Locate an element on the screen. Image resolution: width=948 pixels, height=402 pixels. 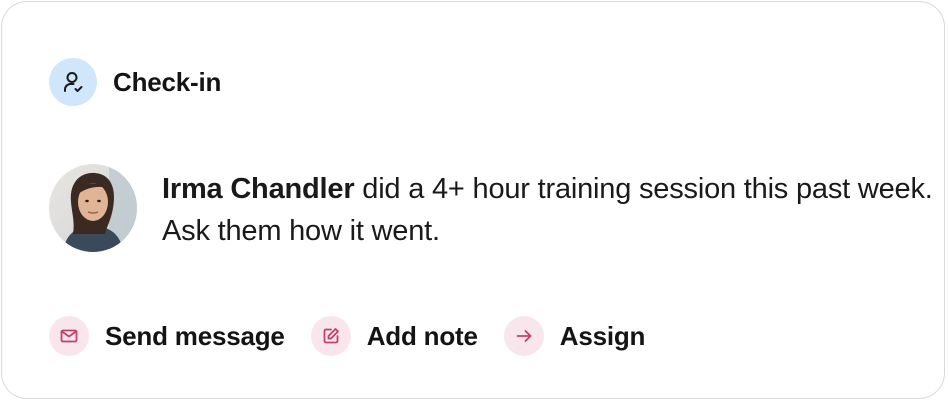
add-note-label: Add note is located at coordinates (422, 335).